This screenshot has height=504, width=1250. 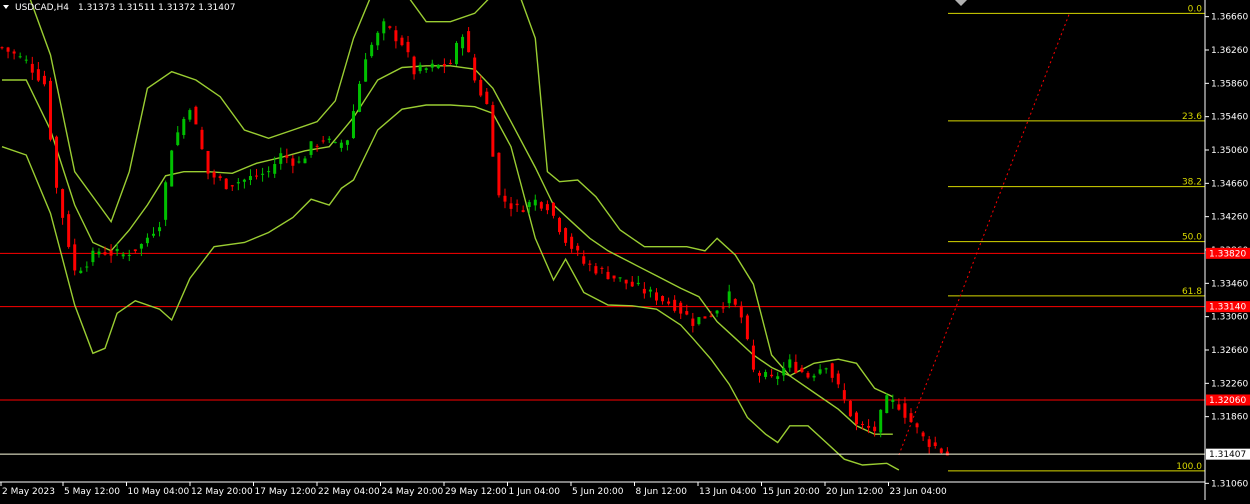 I want to click on time-tick-label: 29 May 12:00, so click(x=476, y=492).